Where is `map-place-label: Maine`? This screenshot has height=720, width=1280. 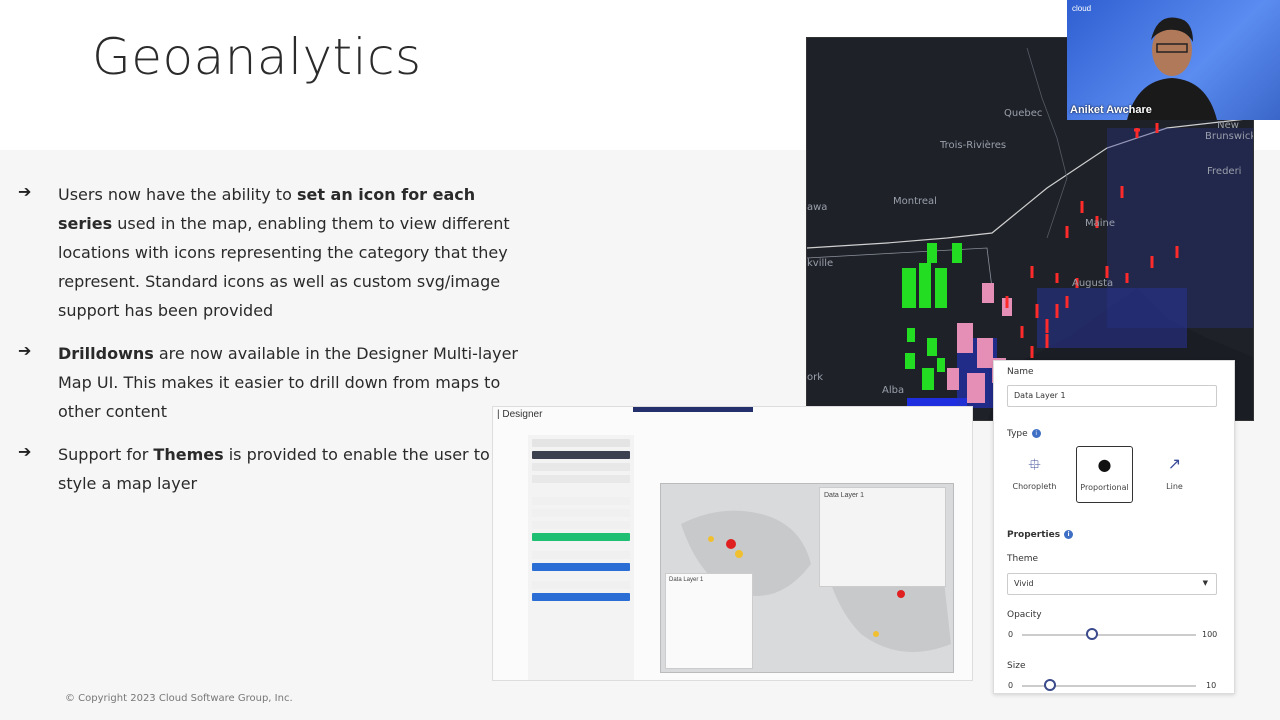 map-place-label: Maine is located at coordinates (1100, 223).